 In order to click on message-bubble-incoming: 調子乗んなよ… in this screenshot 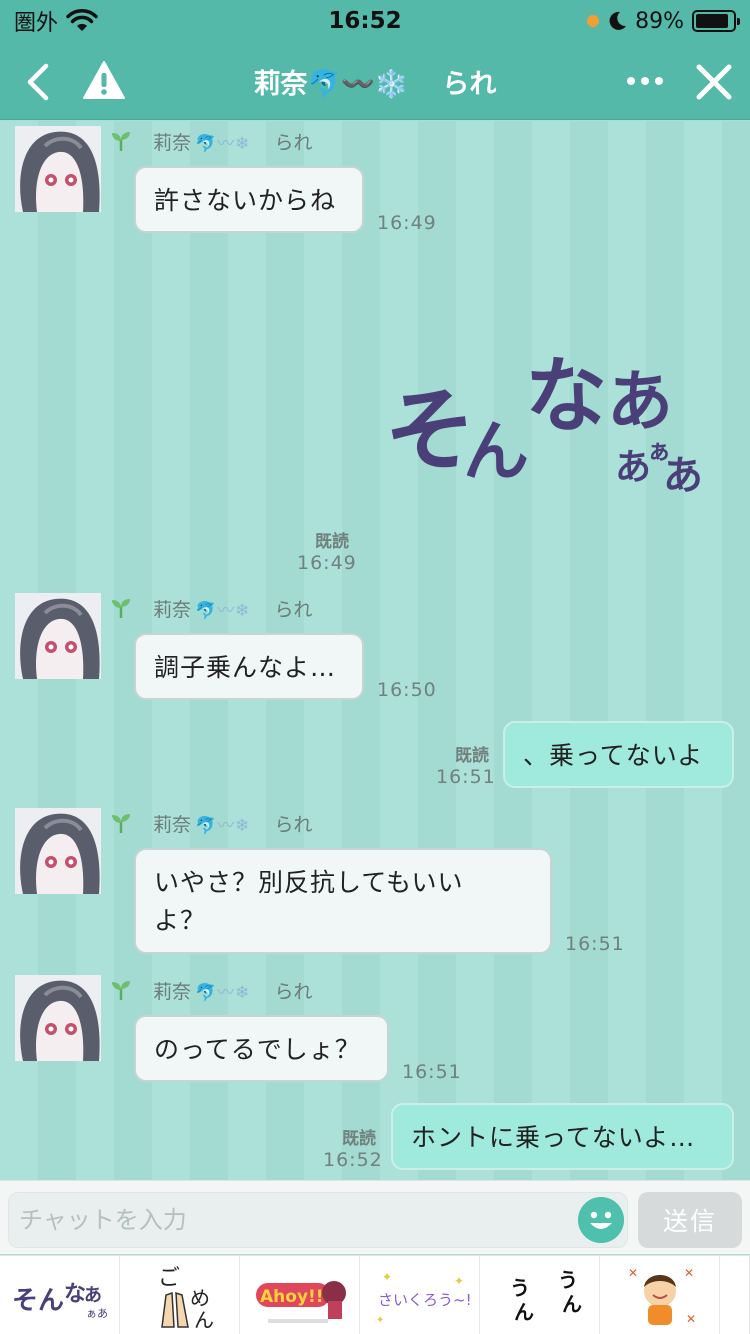, I will do `click(249, 666)`.